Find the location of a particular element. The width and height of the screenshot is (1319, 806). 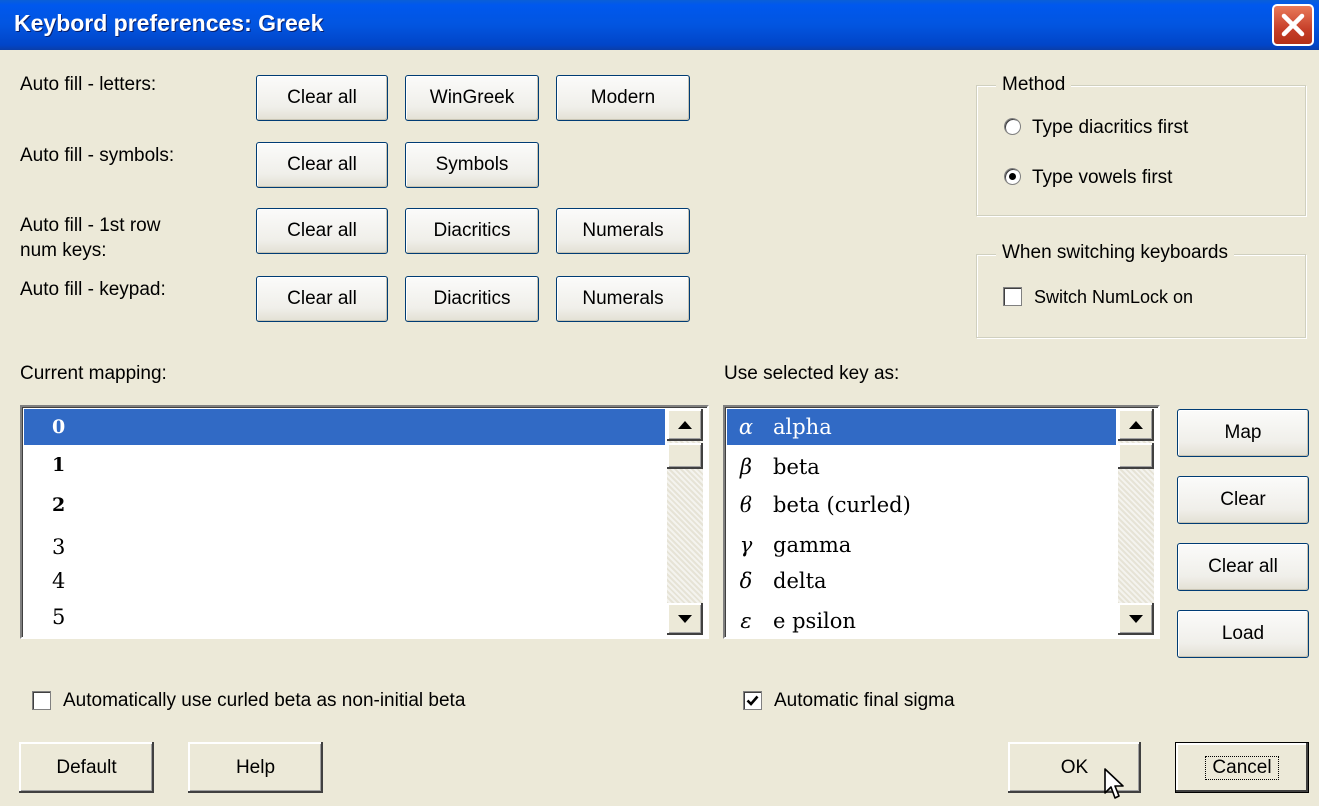

numlock-label: Switch NumLock on is located at coordinates (1113, 297).